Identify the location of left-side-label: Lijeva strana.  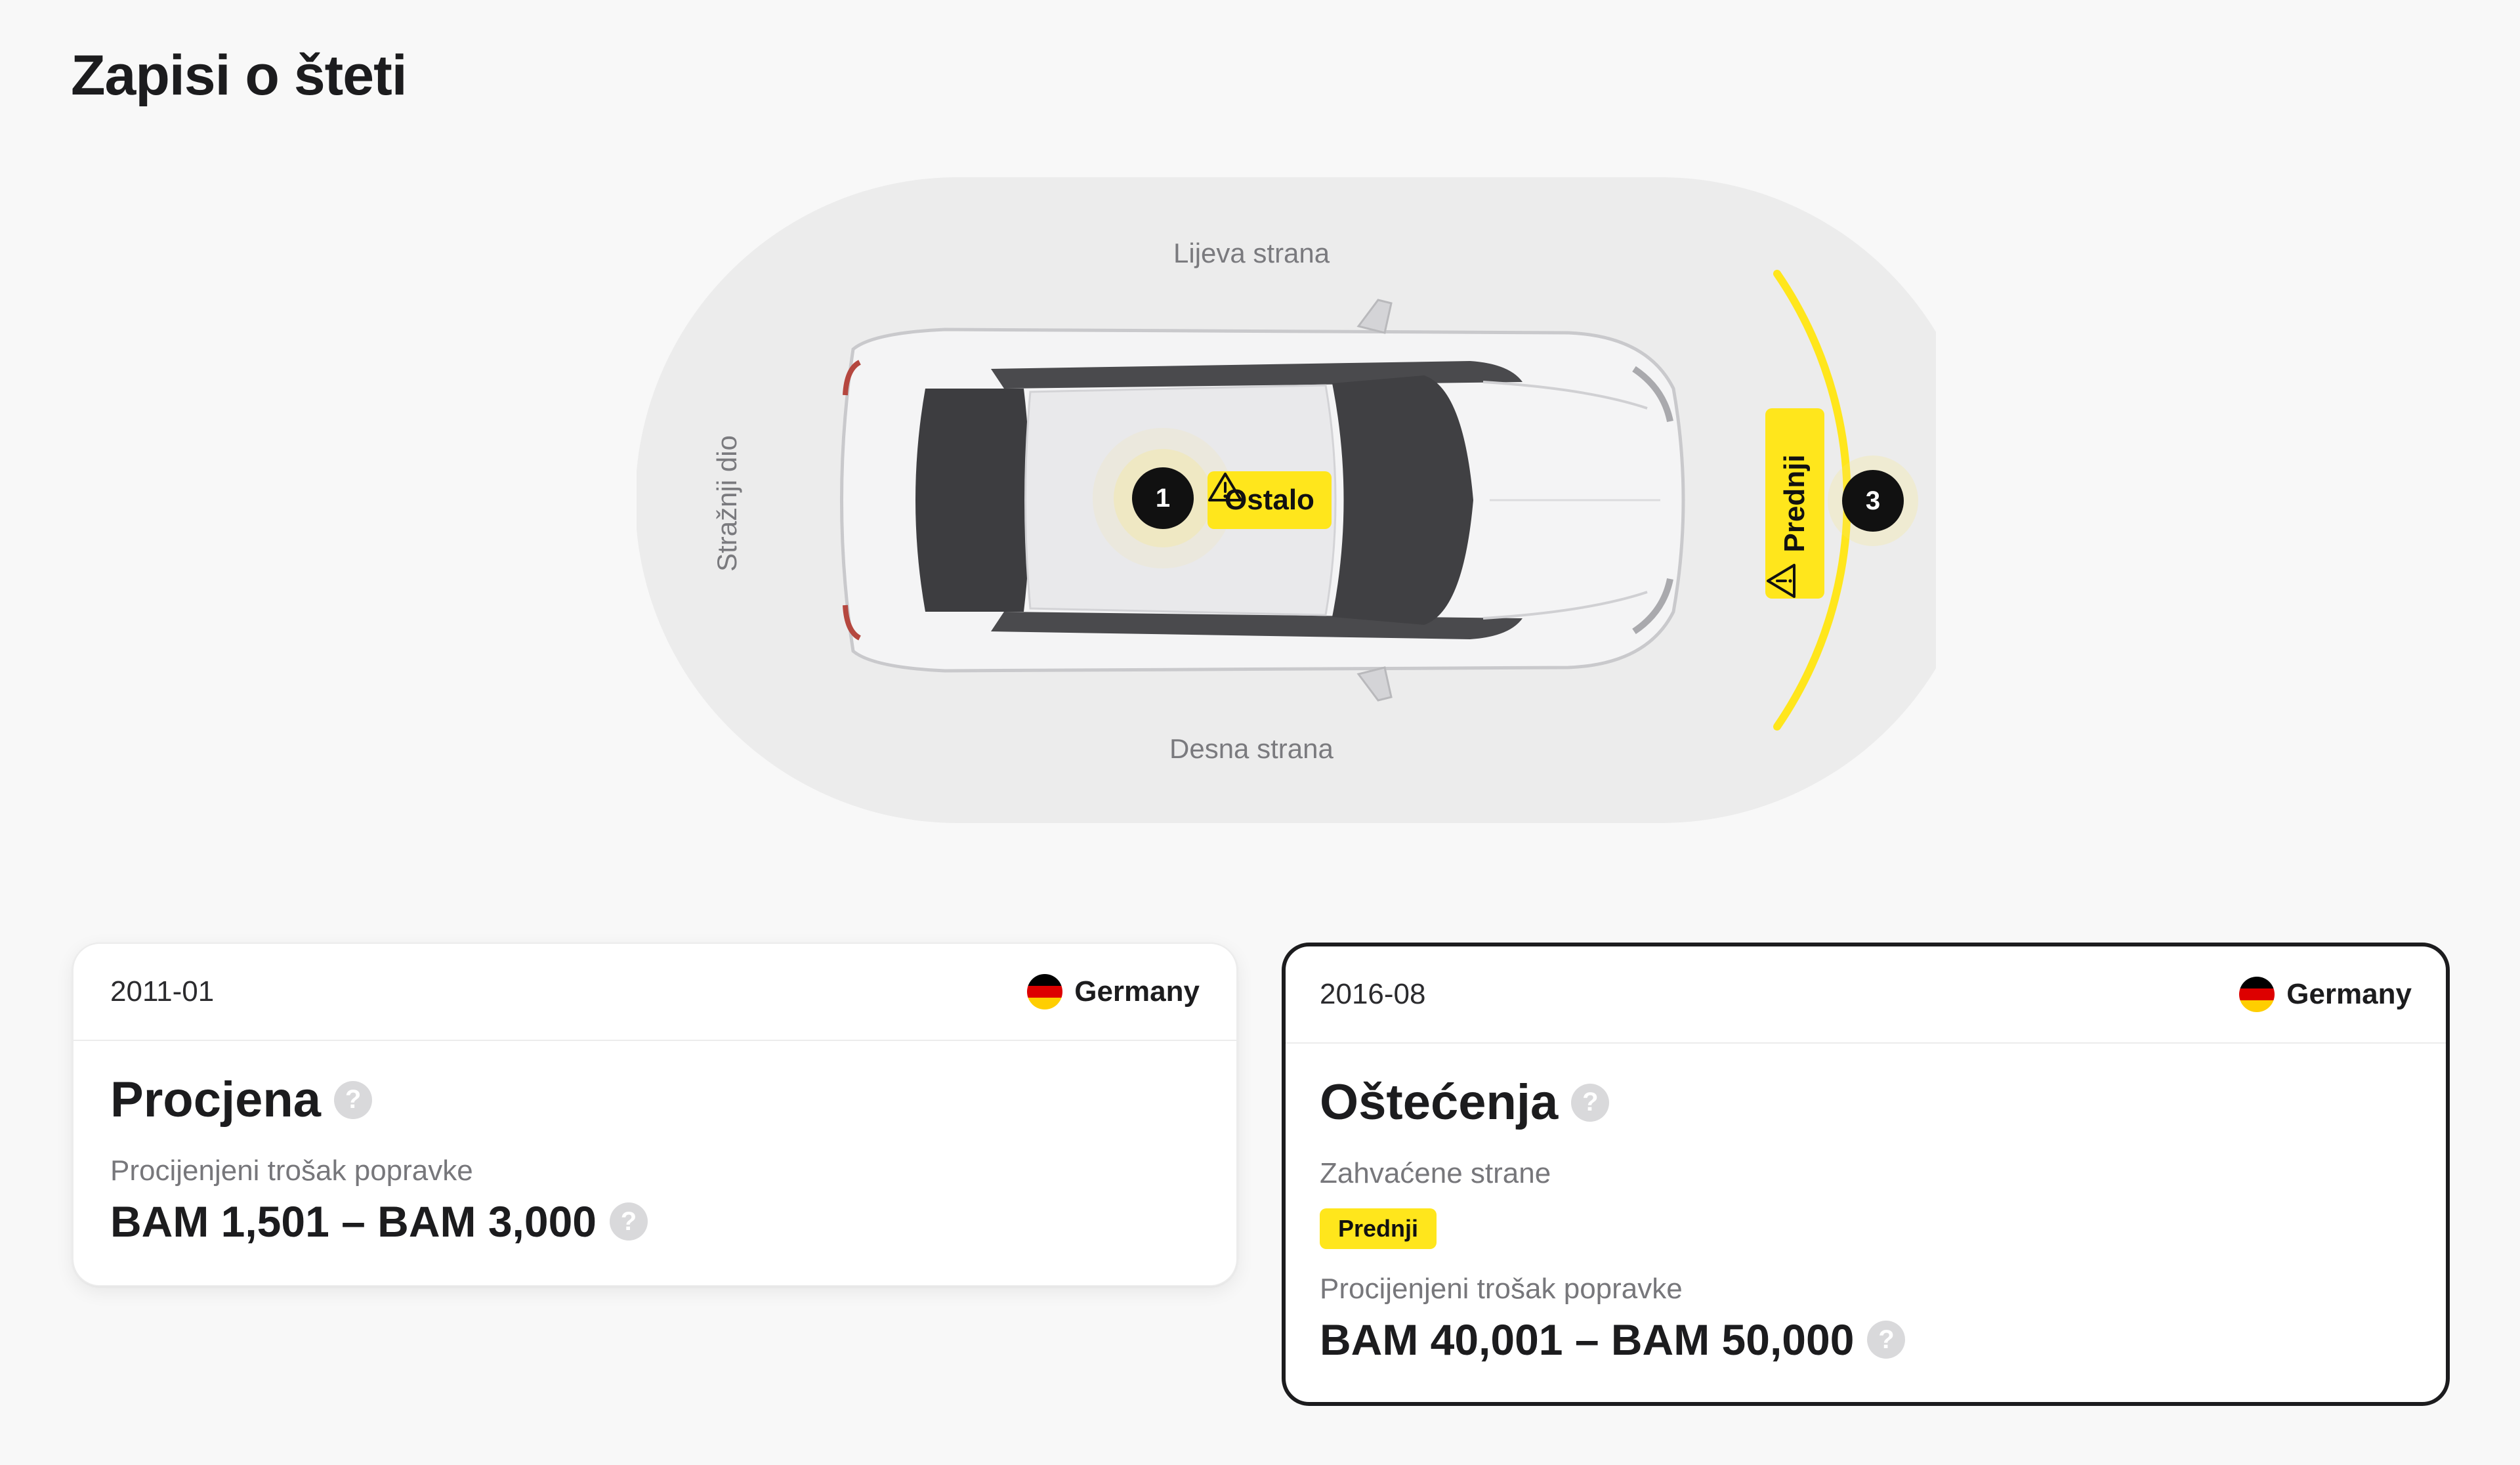
(1251, 253).